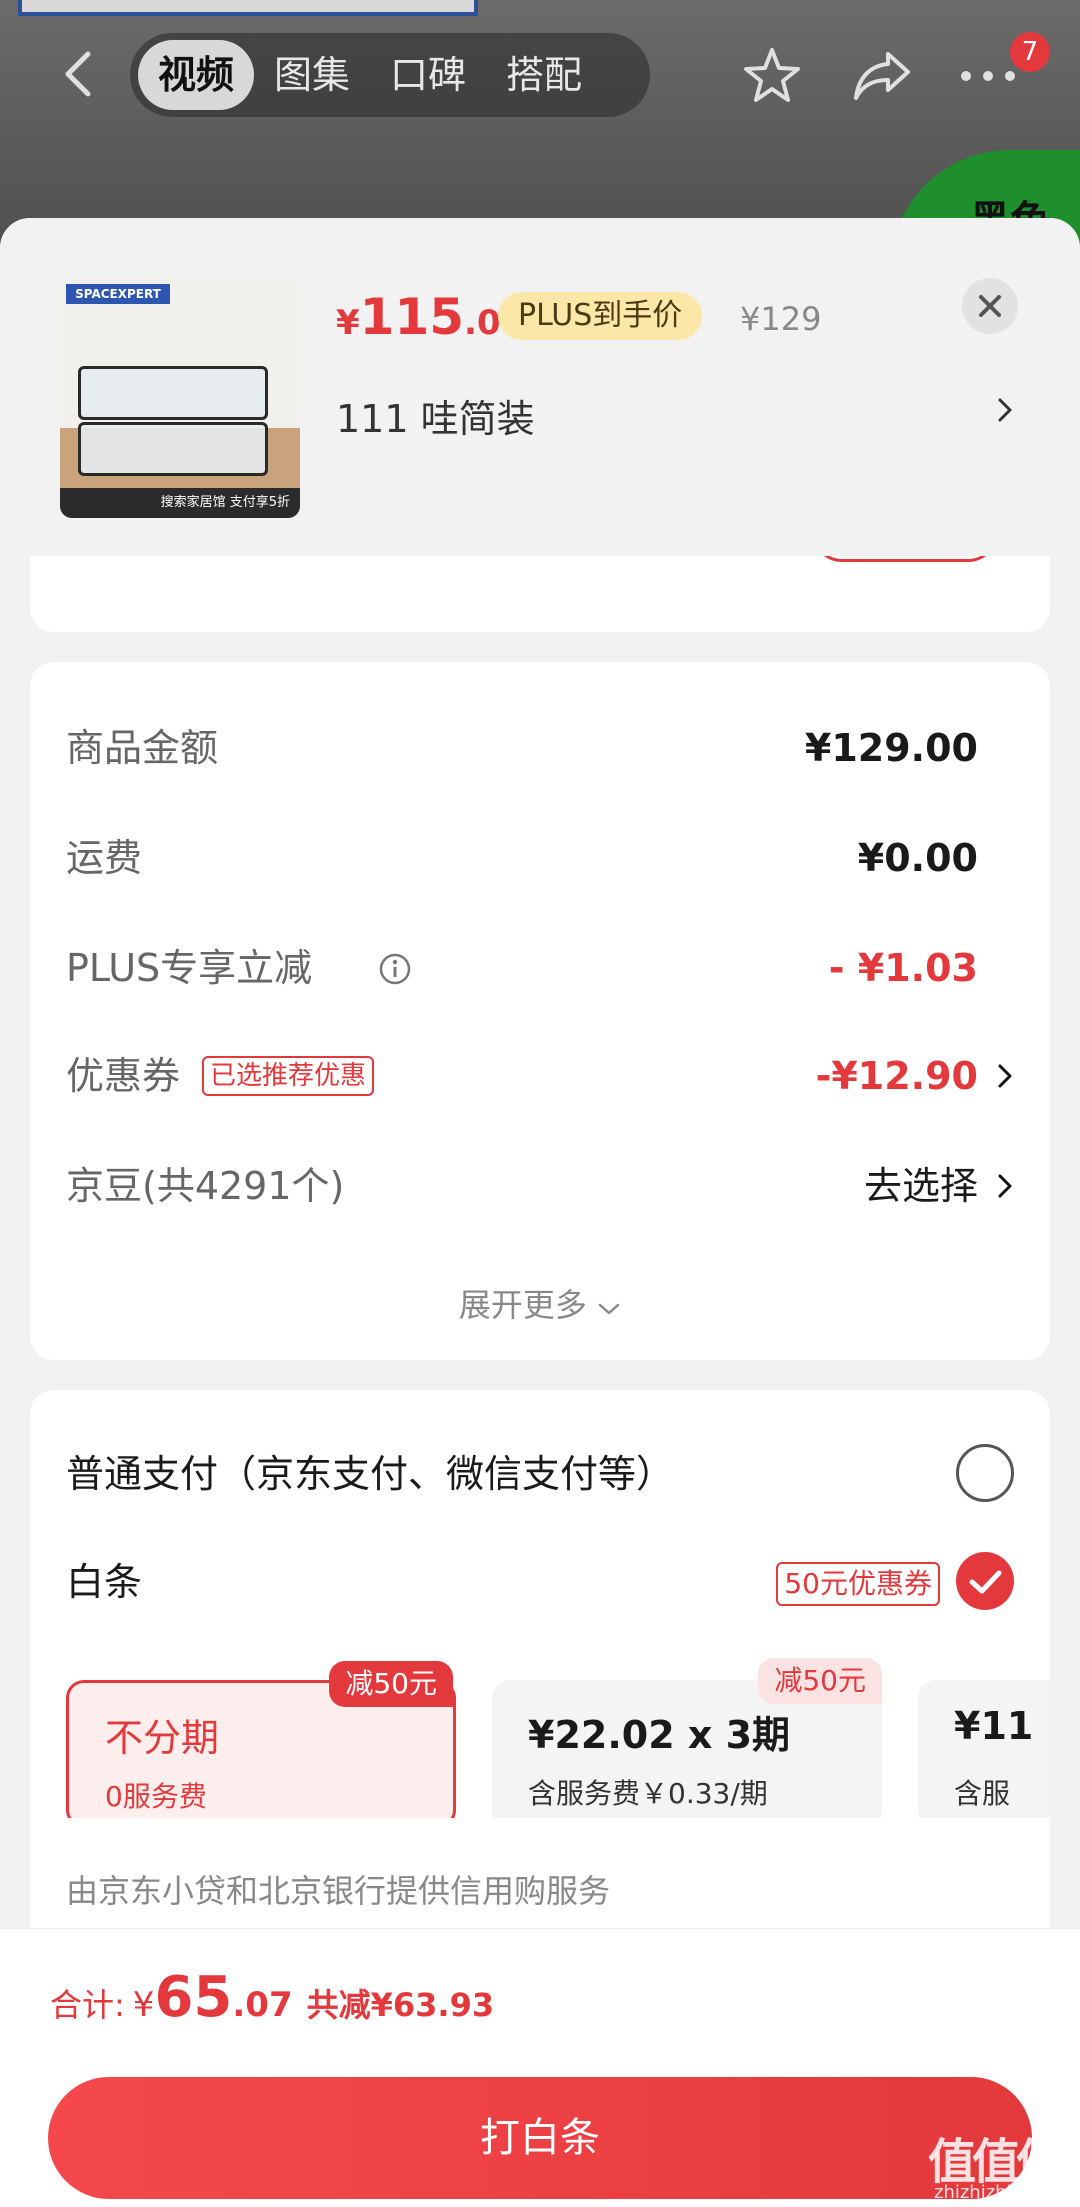 The image size is (1080, 2207). What do you see at coordinates (262, 2005) in the screenshot?
I see `total-decimal: .07` at bounding box center [262, 2005].